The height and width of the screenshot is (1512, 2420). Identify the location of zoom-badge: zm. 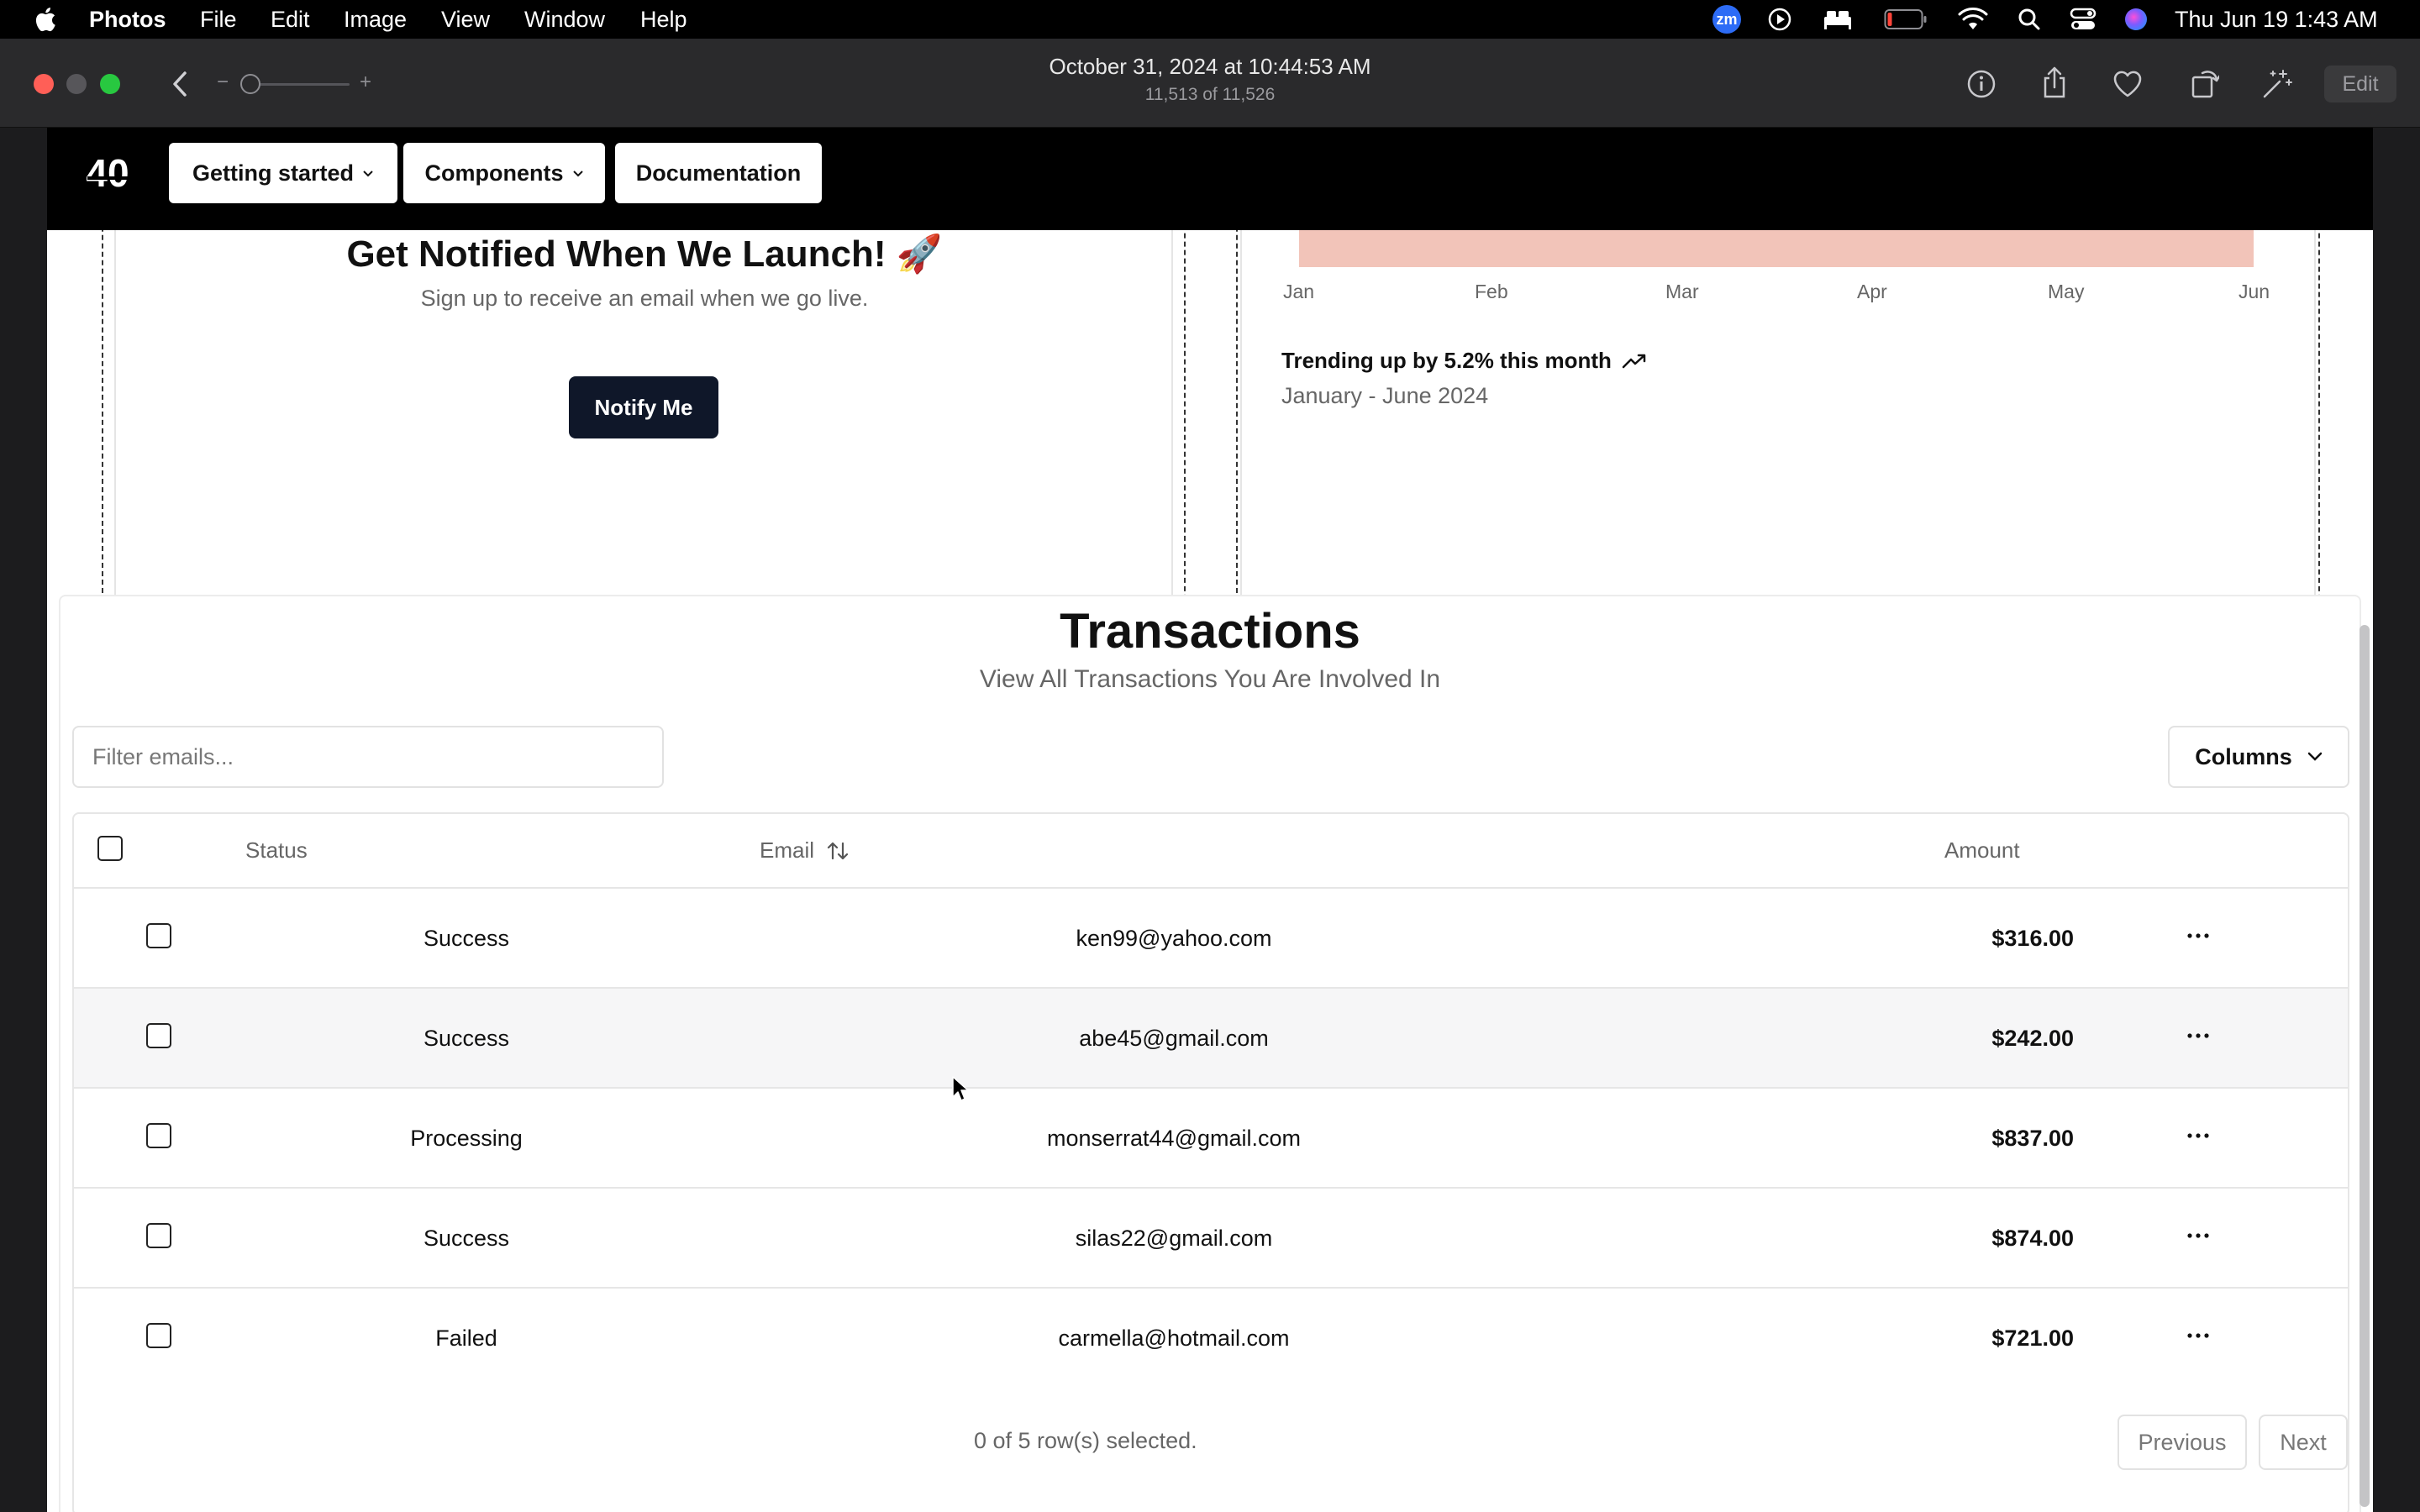
(1727, 19).